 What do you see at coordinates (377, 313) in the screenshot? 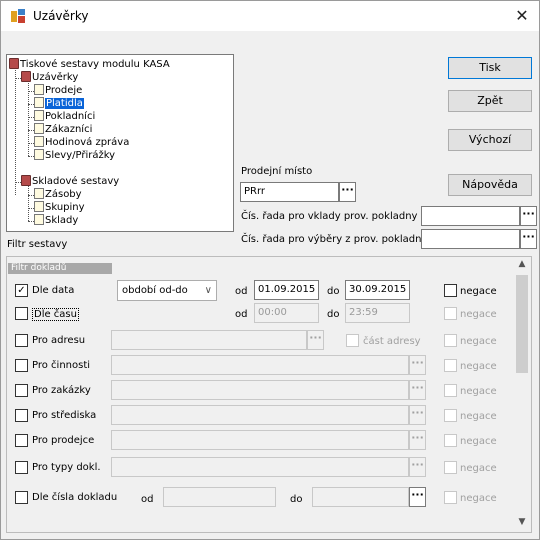
I see `time-to-input: 23:59` at bounding box center [377, 313].